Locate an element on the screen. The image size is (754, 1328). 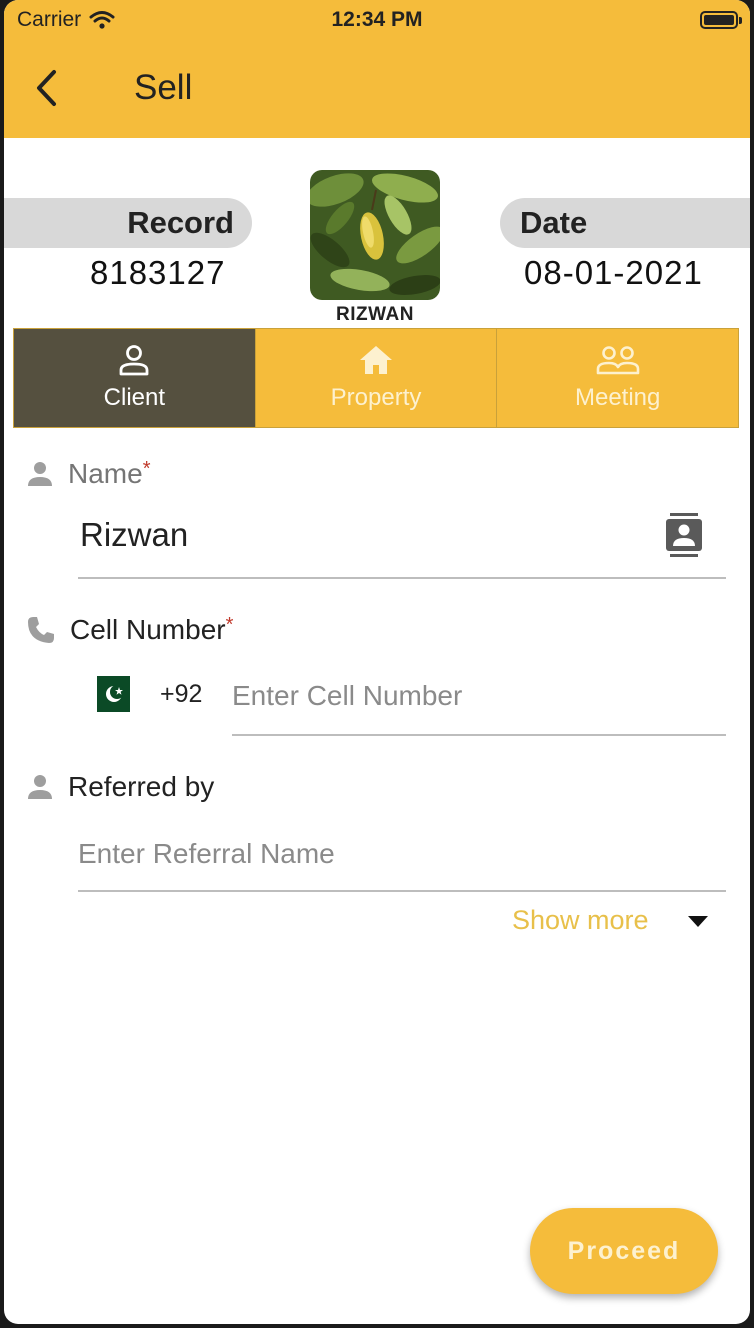
avatar-photo is located at coordinates (375, 235).